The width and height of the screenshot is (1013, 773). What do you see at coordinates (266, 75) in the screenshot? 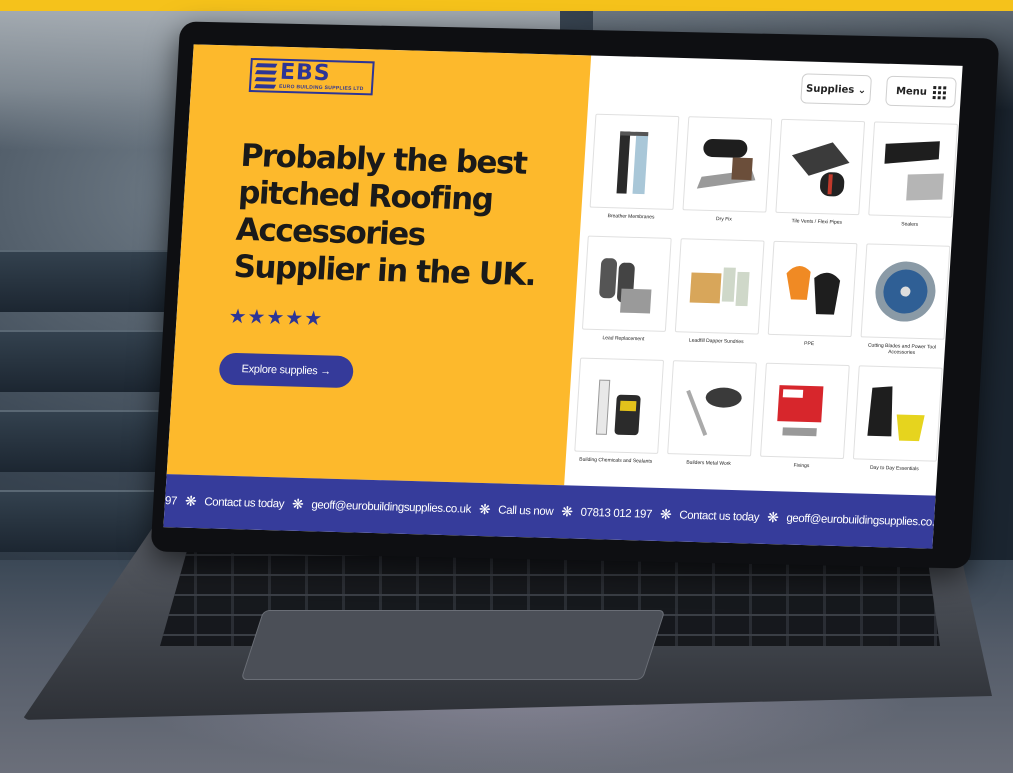
I see `logo-stripes-icon` at bounding box center [266, 75].